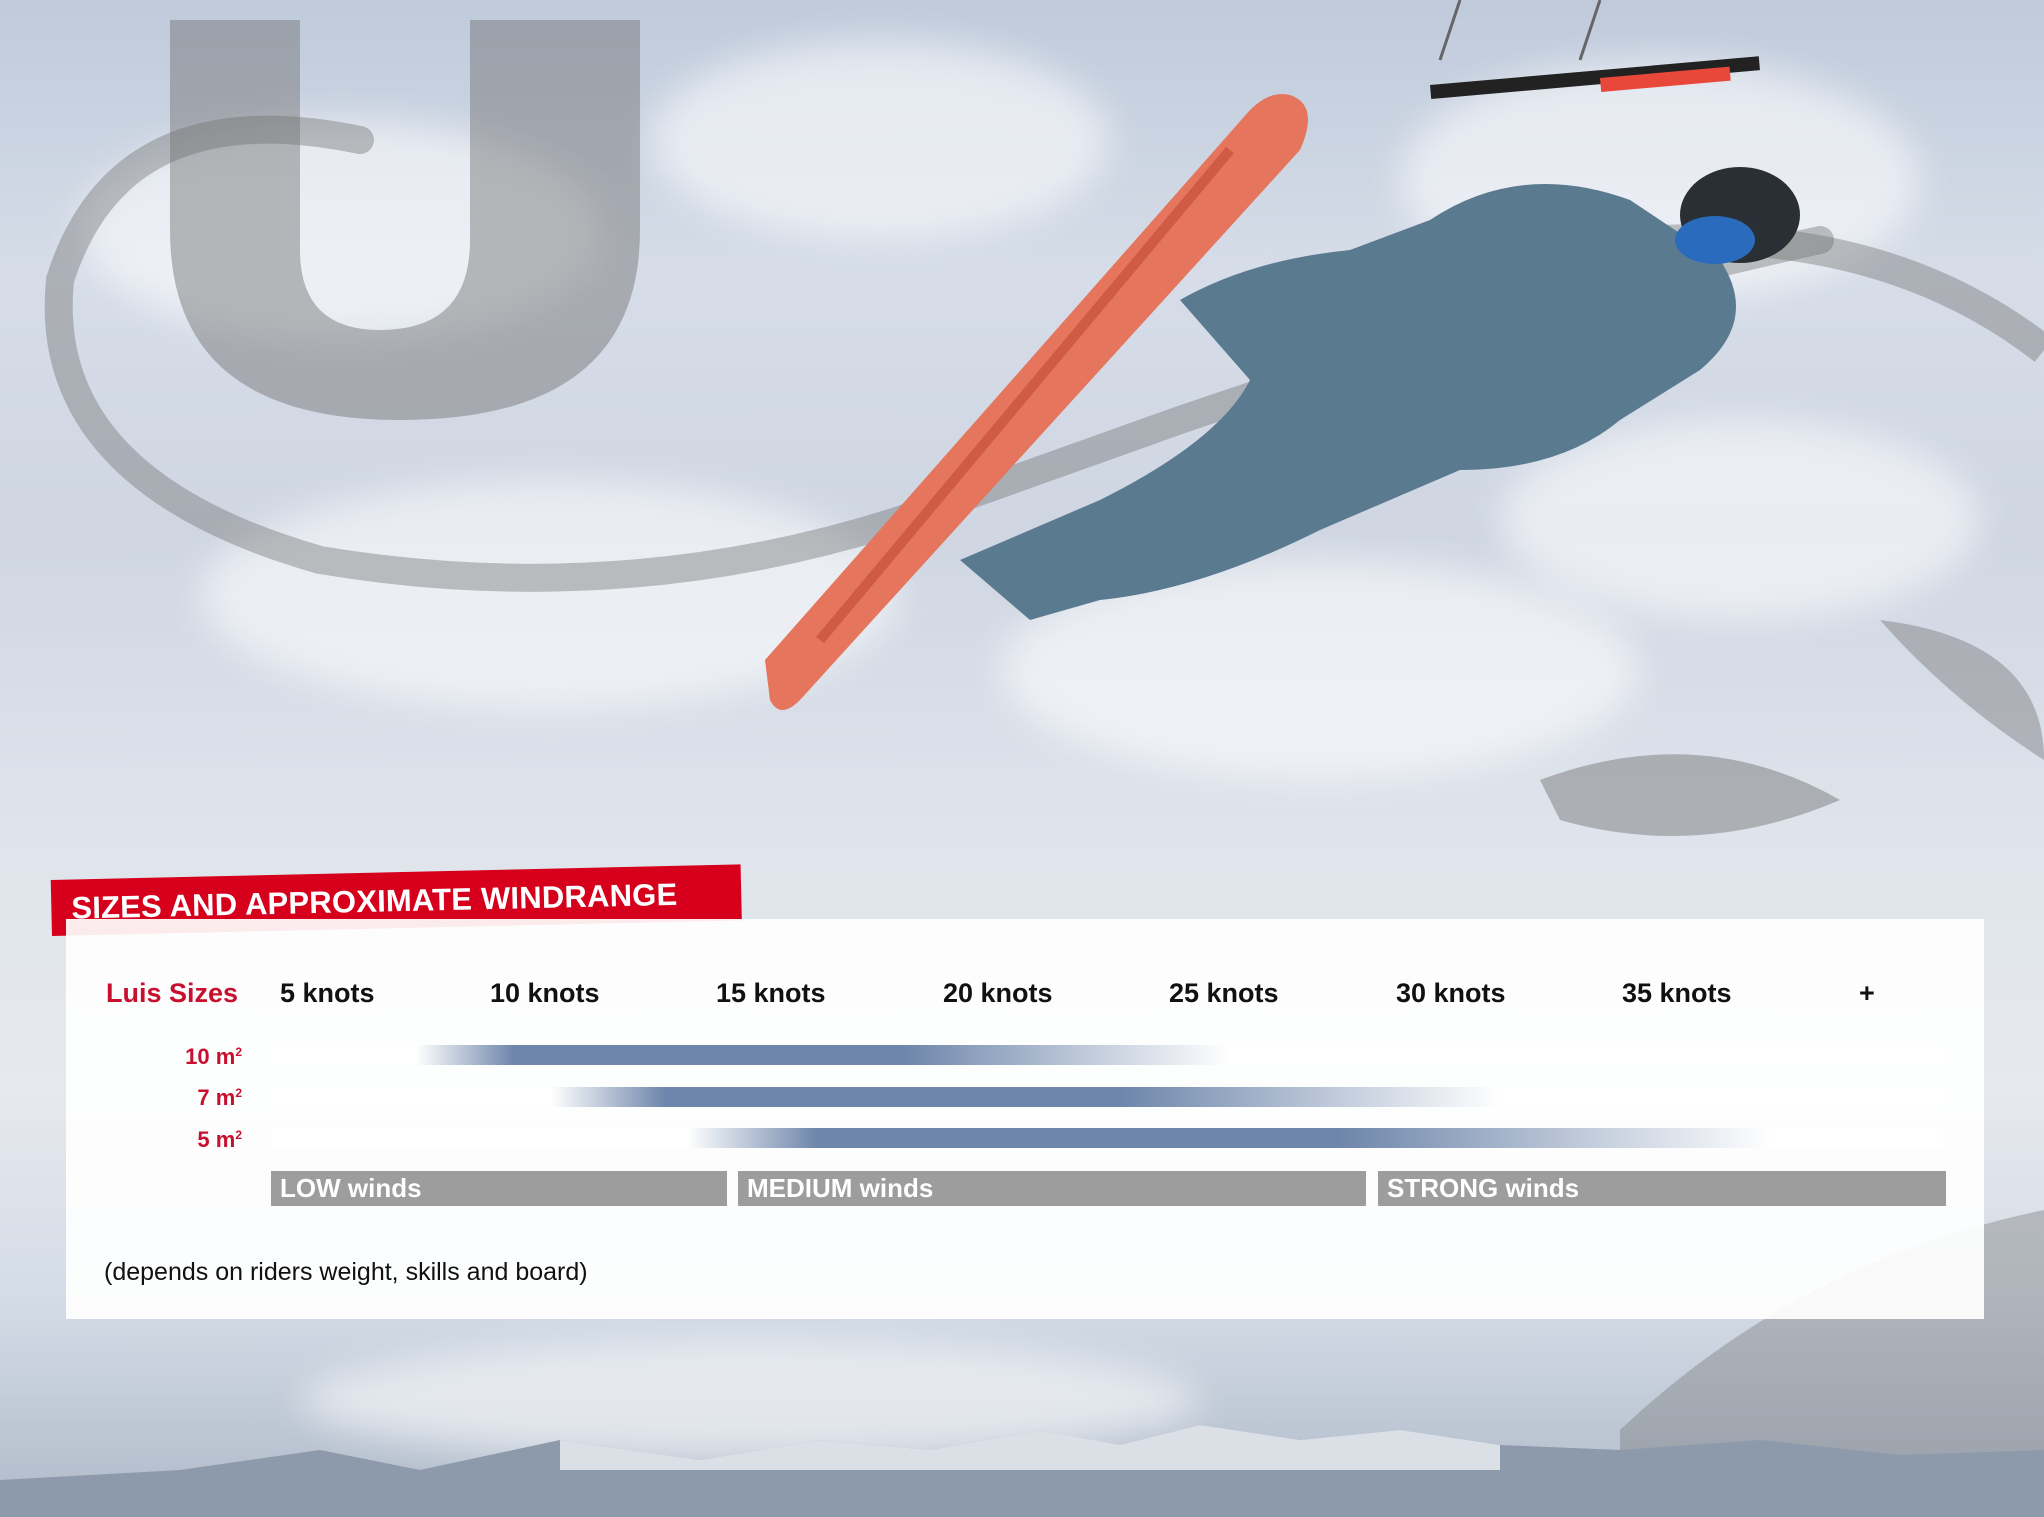  I want to click on column-header: +, so click(1867, 993).